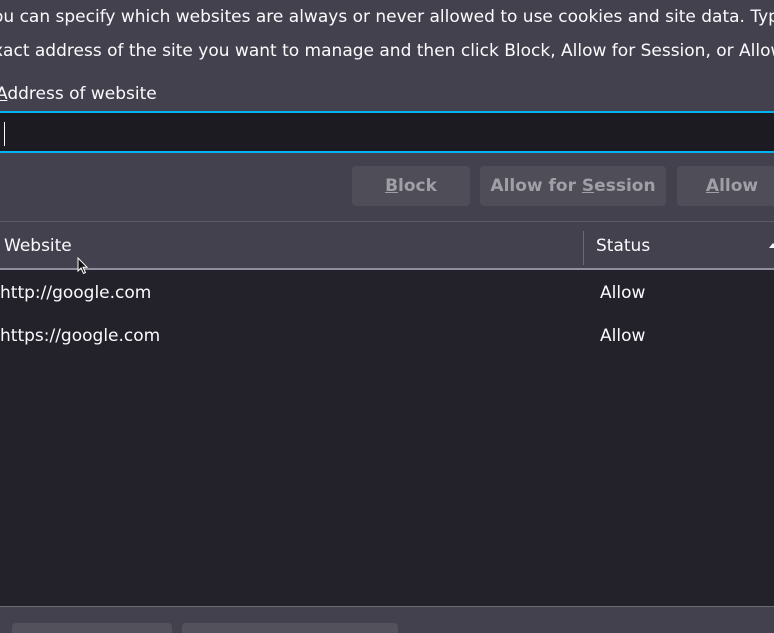 The height and width of the screenshot is (633, 774). What do you see at coordinates (771, 245) in the screenshot?
I see `sort-ascending-icon` at bounding box center [771, 245].